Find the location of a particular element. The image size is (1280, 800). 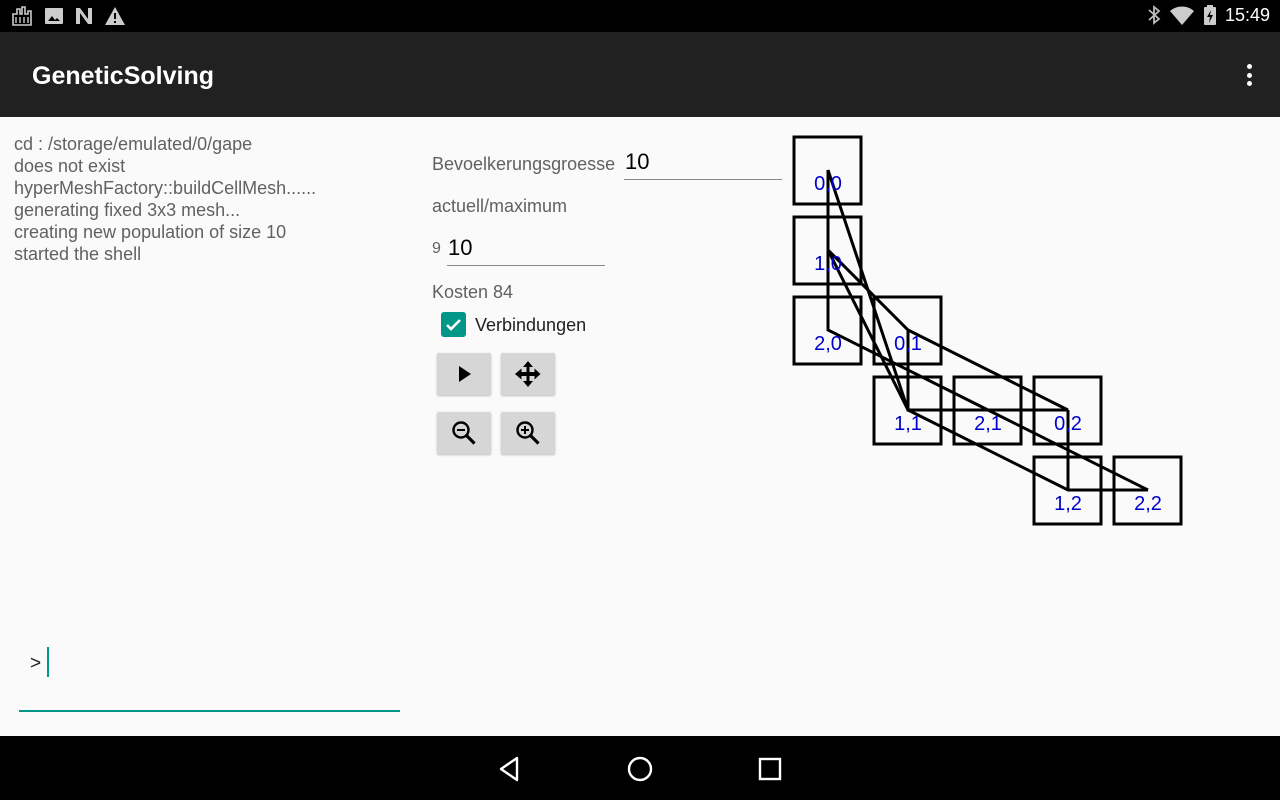

zoom-in-button is located at coordinates (528, 433).